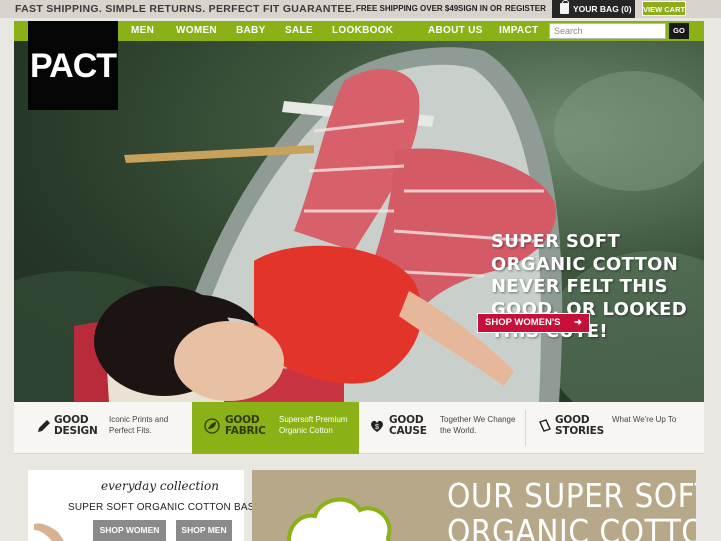  I want to click on bag-icon, so click(564, 7).